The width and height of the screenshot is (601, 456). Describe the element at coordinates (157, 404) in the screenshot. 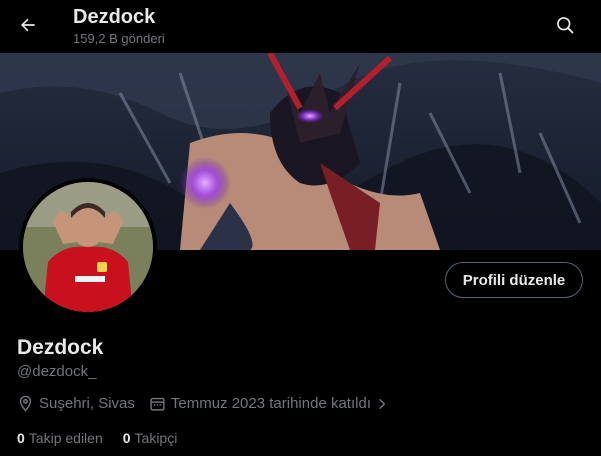

I see `calendar-icon` at that location.